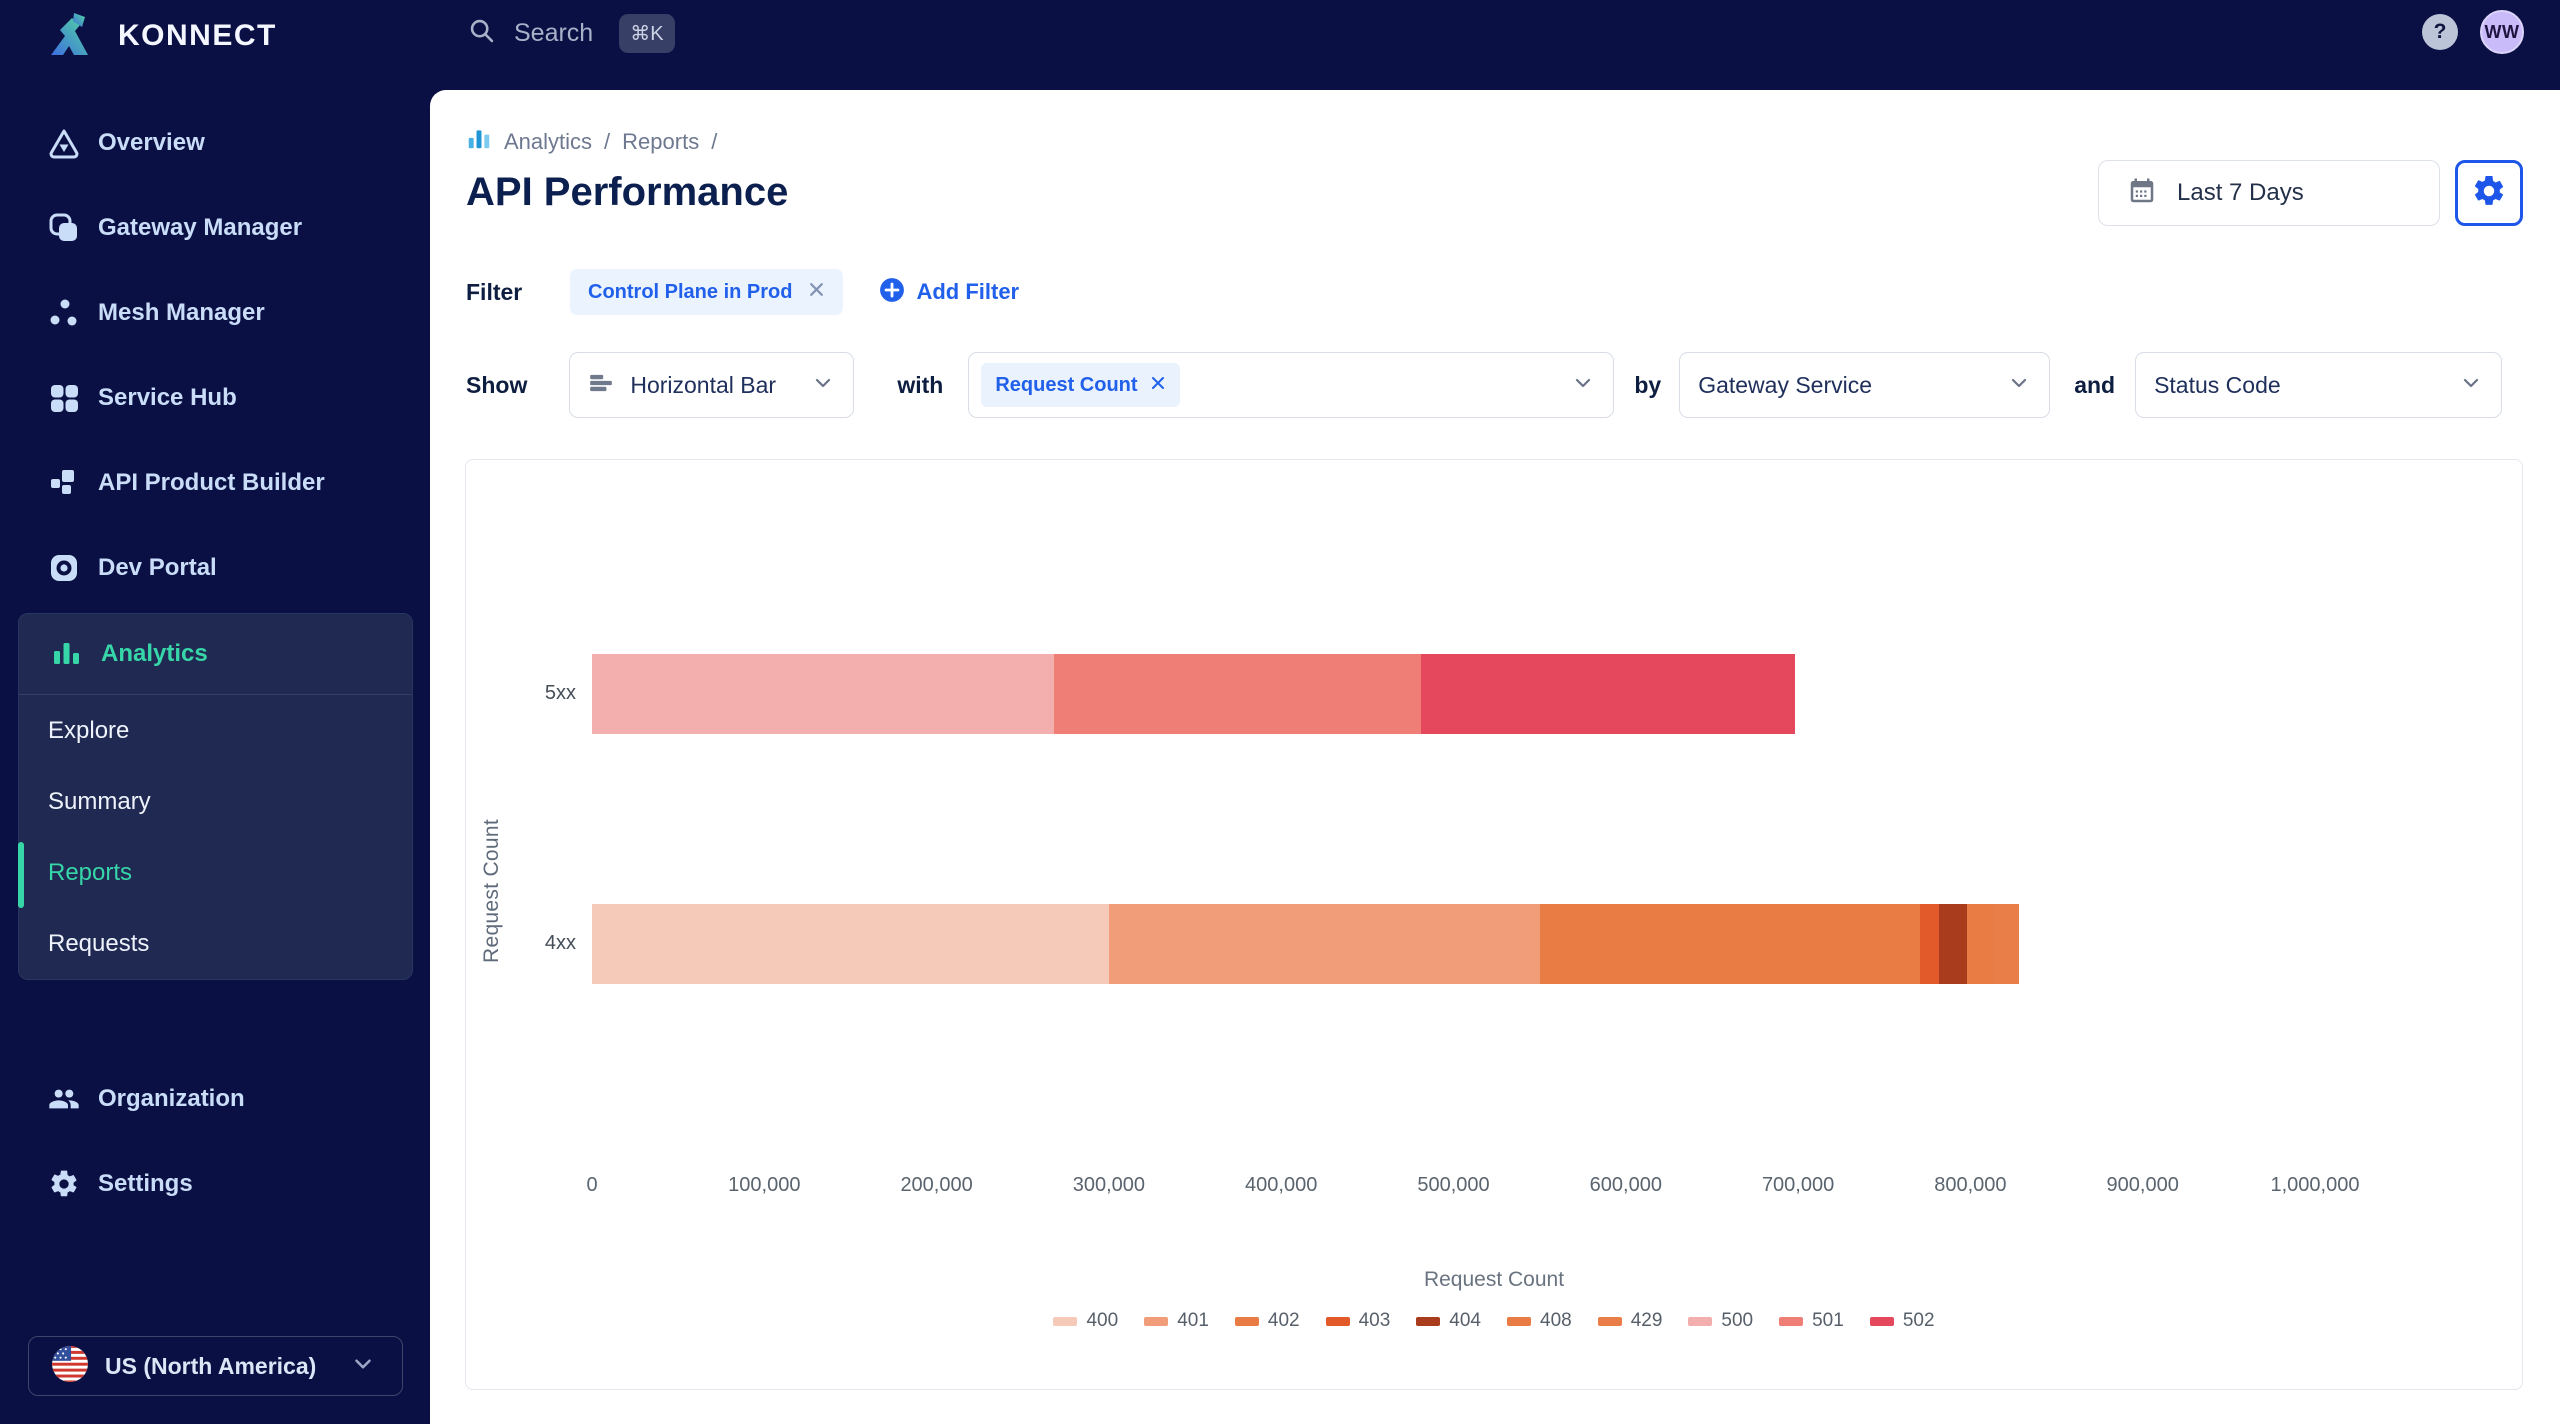  Describe the element at coordinates (1280, 45) in the screenshot. I see `topbar: KONNECT Search ⌘K ? WW` at that location.